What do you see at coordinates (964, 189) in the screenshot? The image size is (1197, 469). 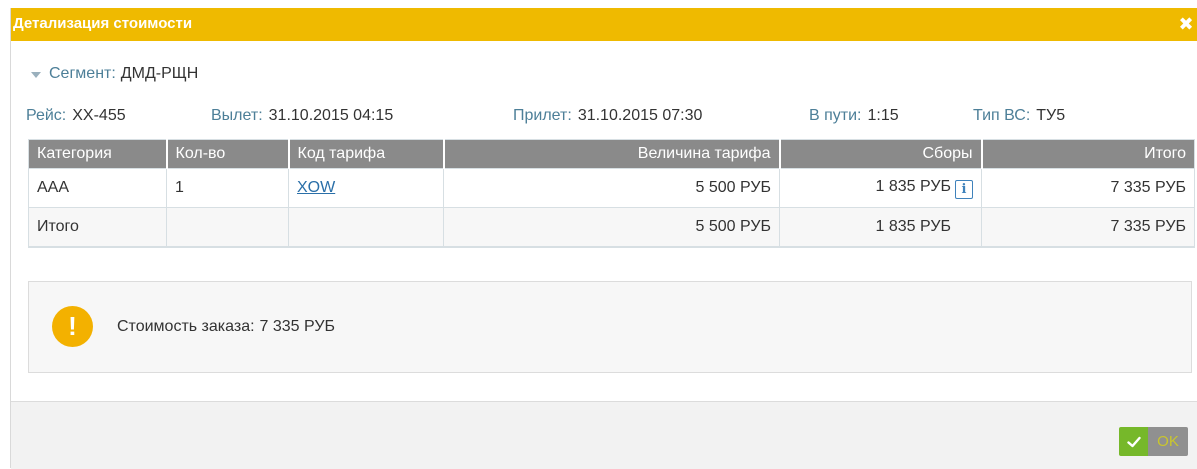 I see `info-icon: i` at bounding box center [964, 189].